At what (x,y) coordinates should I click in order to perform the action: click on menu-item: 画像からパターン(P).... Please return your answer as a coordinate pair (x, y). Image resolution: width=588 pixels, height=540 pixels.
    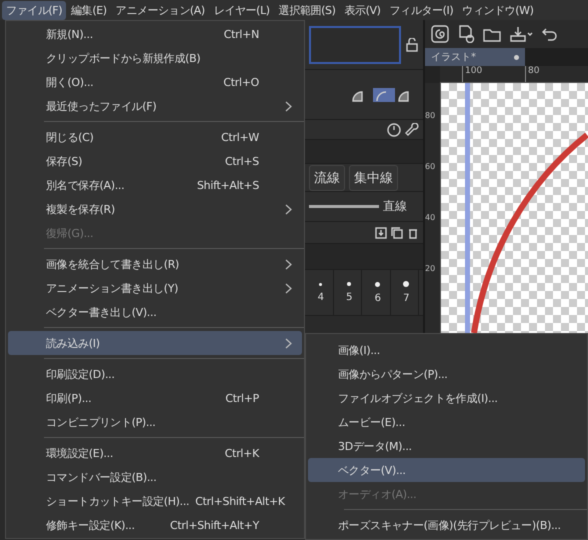
    Looking at the image, I should click on (446, 374).